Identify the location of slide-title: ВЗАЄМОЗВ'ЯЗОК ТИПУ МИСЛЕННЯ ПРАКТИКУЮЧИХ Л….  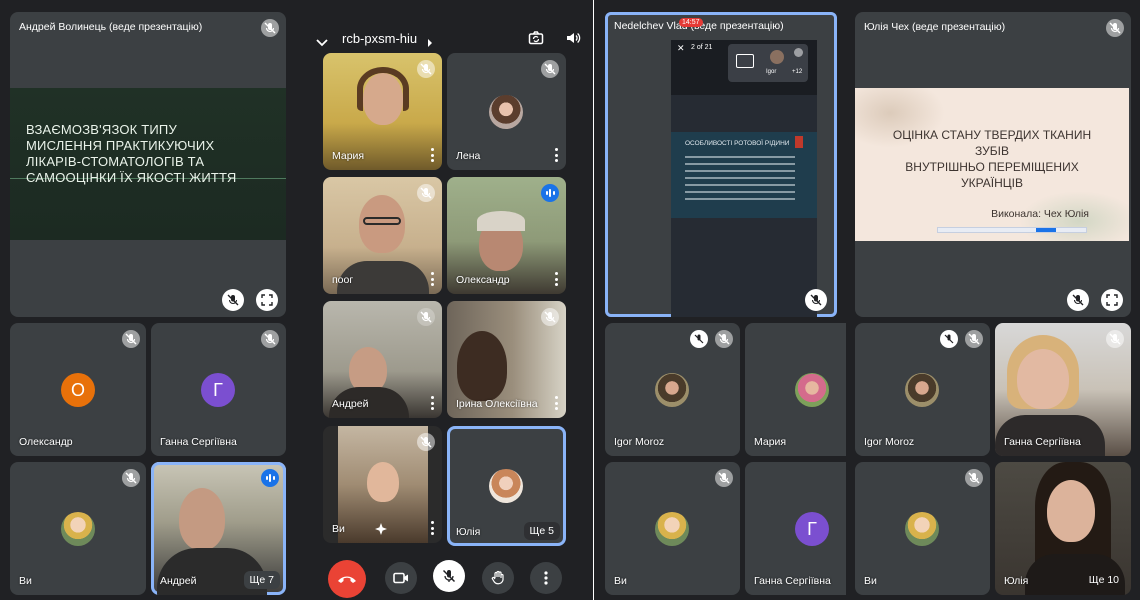
(131, 154).